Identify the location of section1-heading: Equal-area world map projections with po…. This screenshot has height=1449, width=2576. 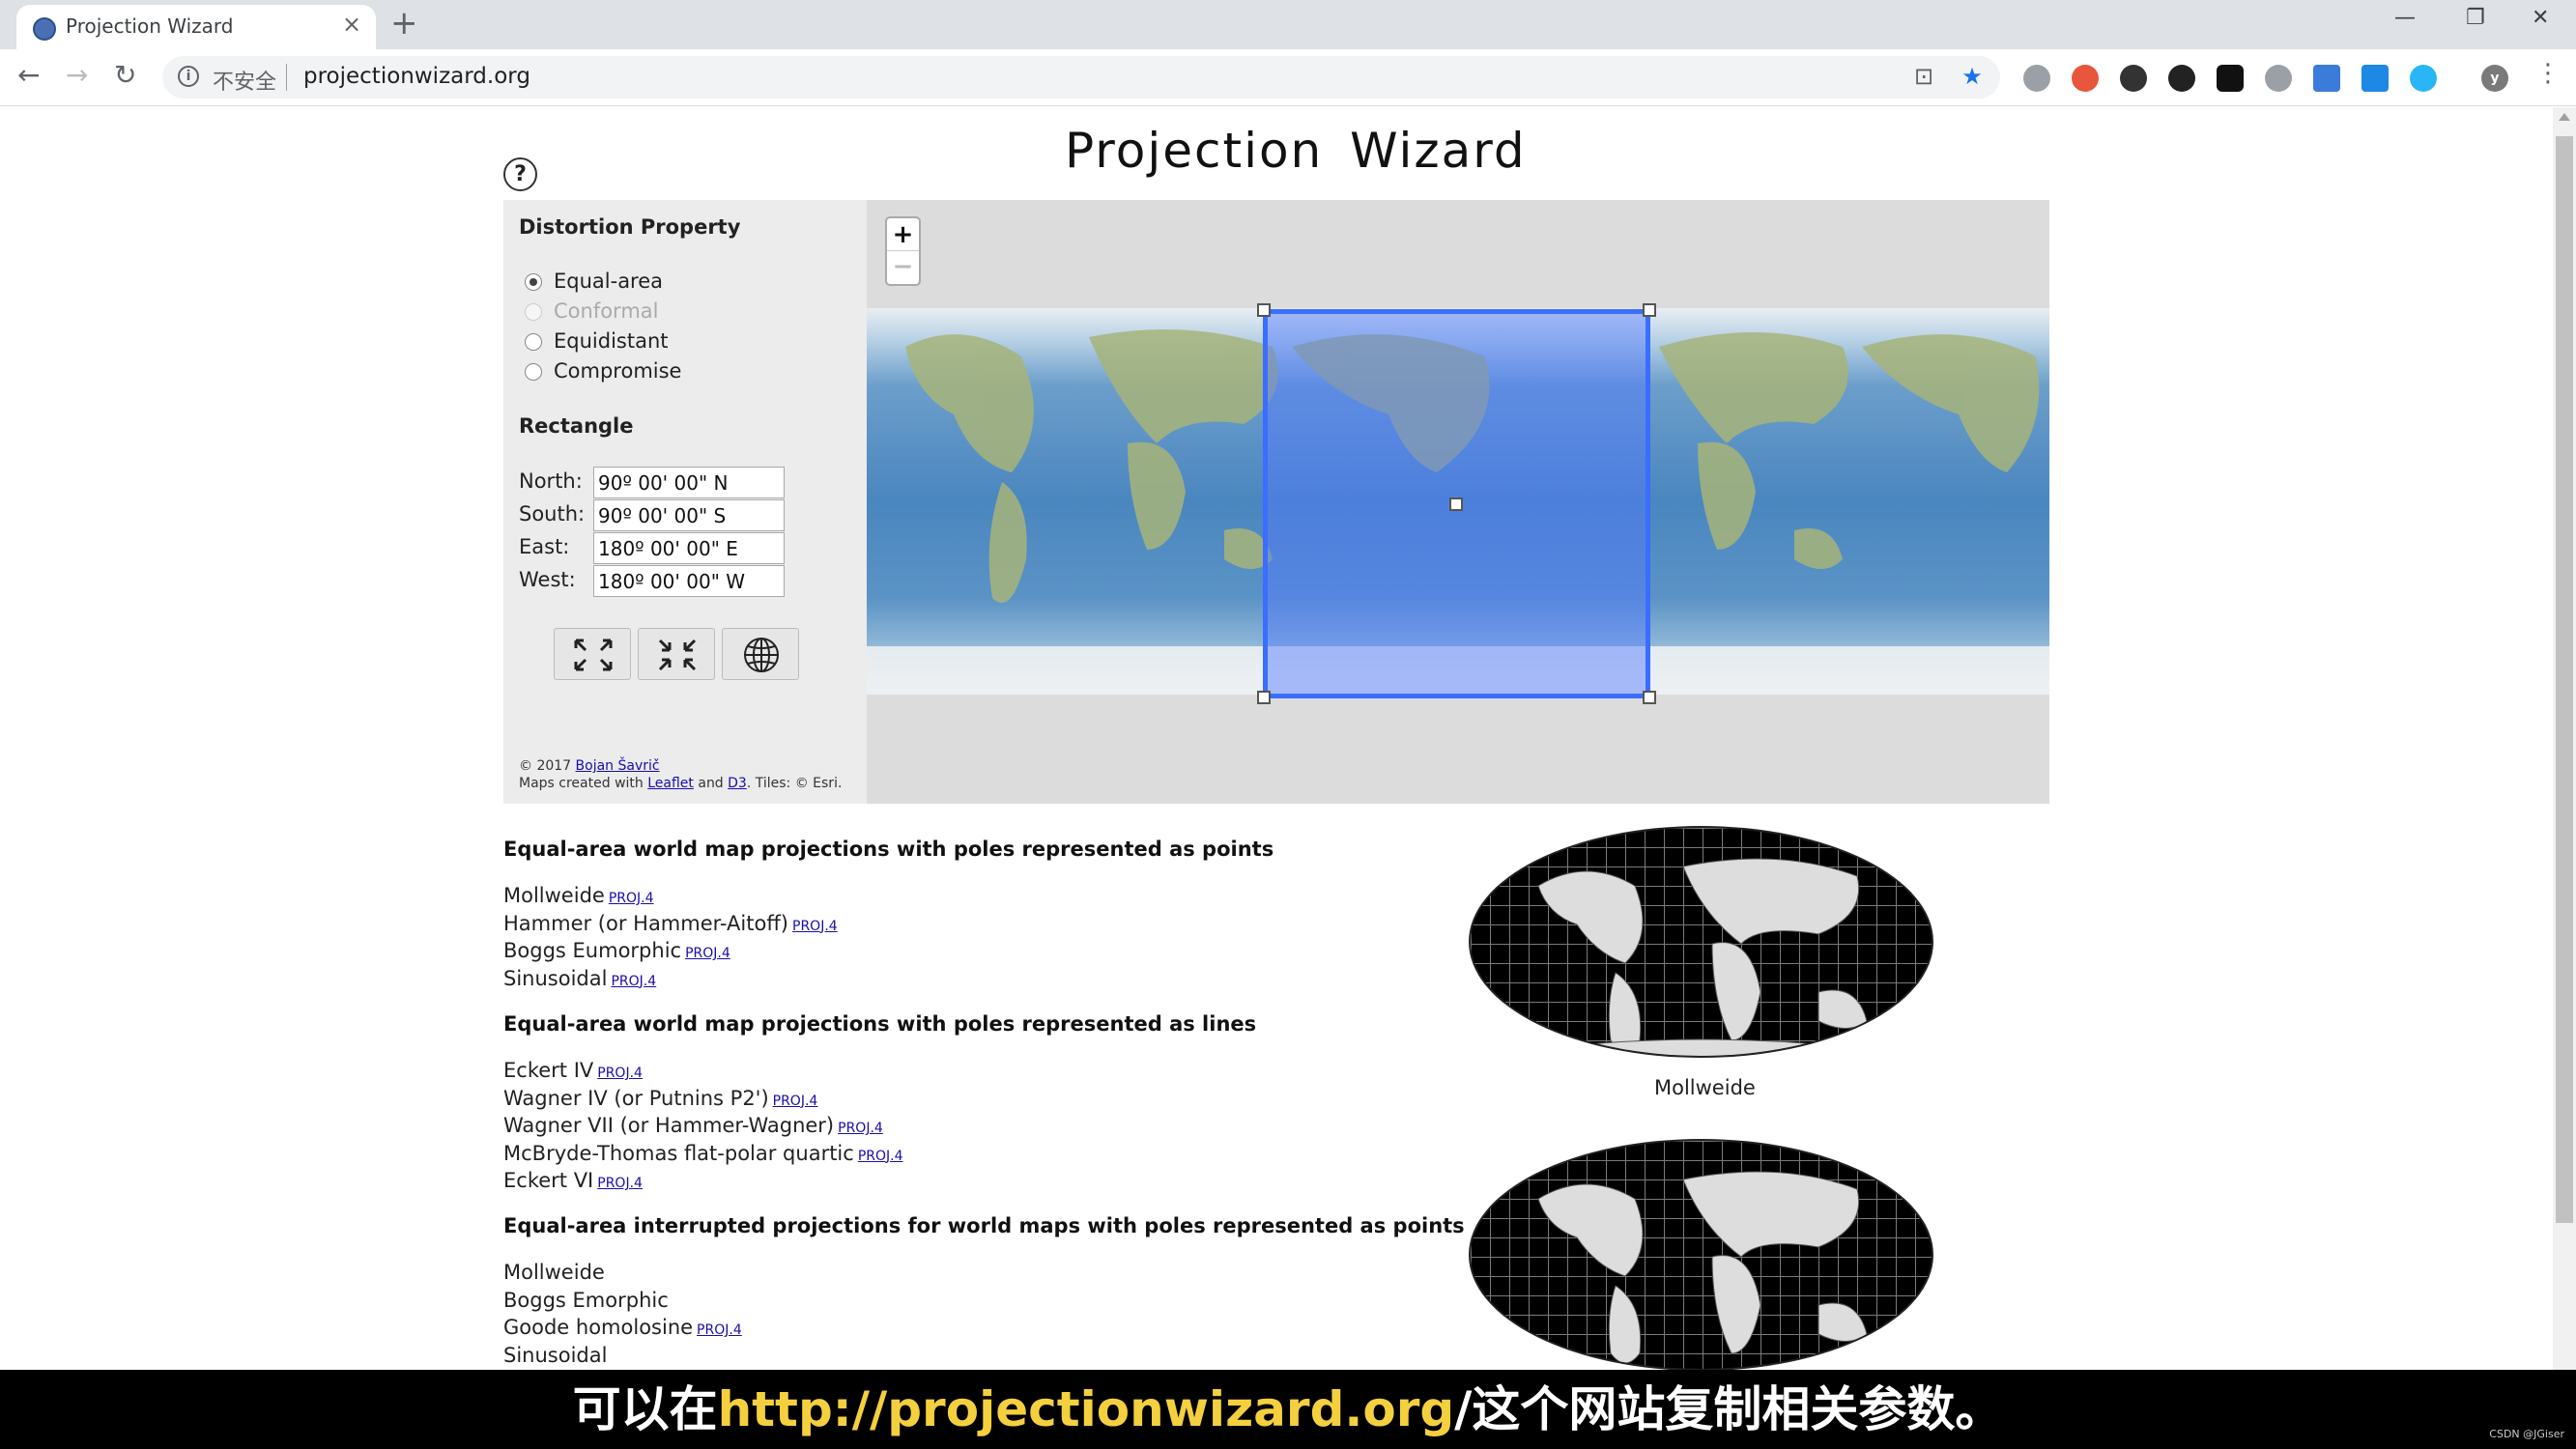
(889, 849).